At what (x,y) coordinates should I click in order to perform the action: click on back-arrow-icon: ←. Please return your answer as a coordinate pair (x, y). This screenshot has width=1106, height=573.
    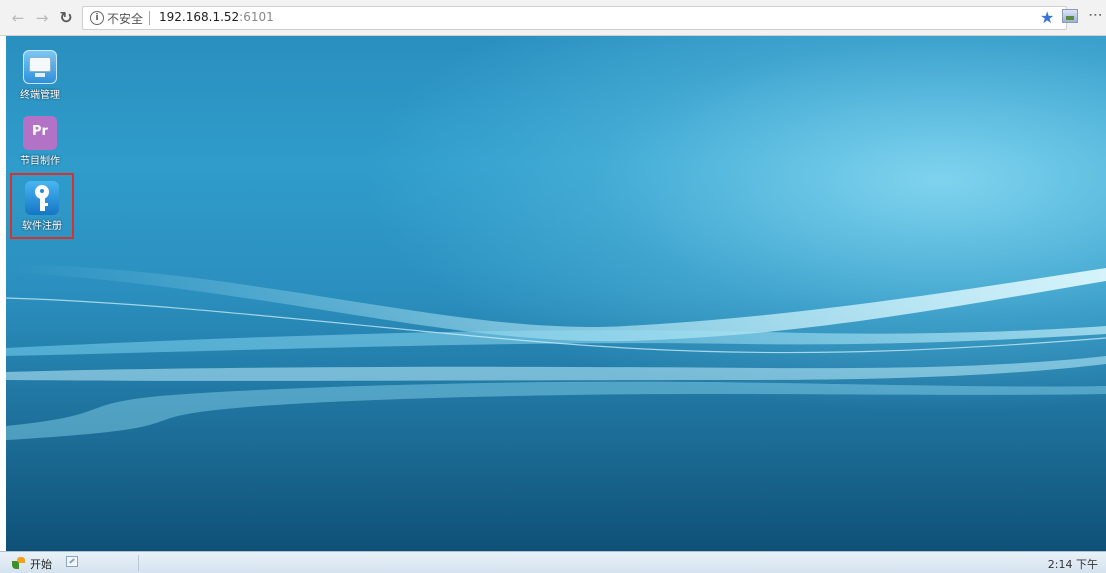
    Looking at the image, I should click on (18, 18).